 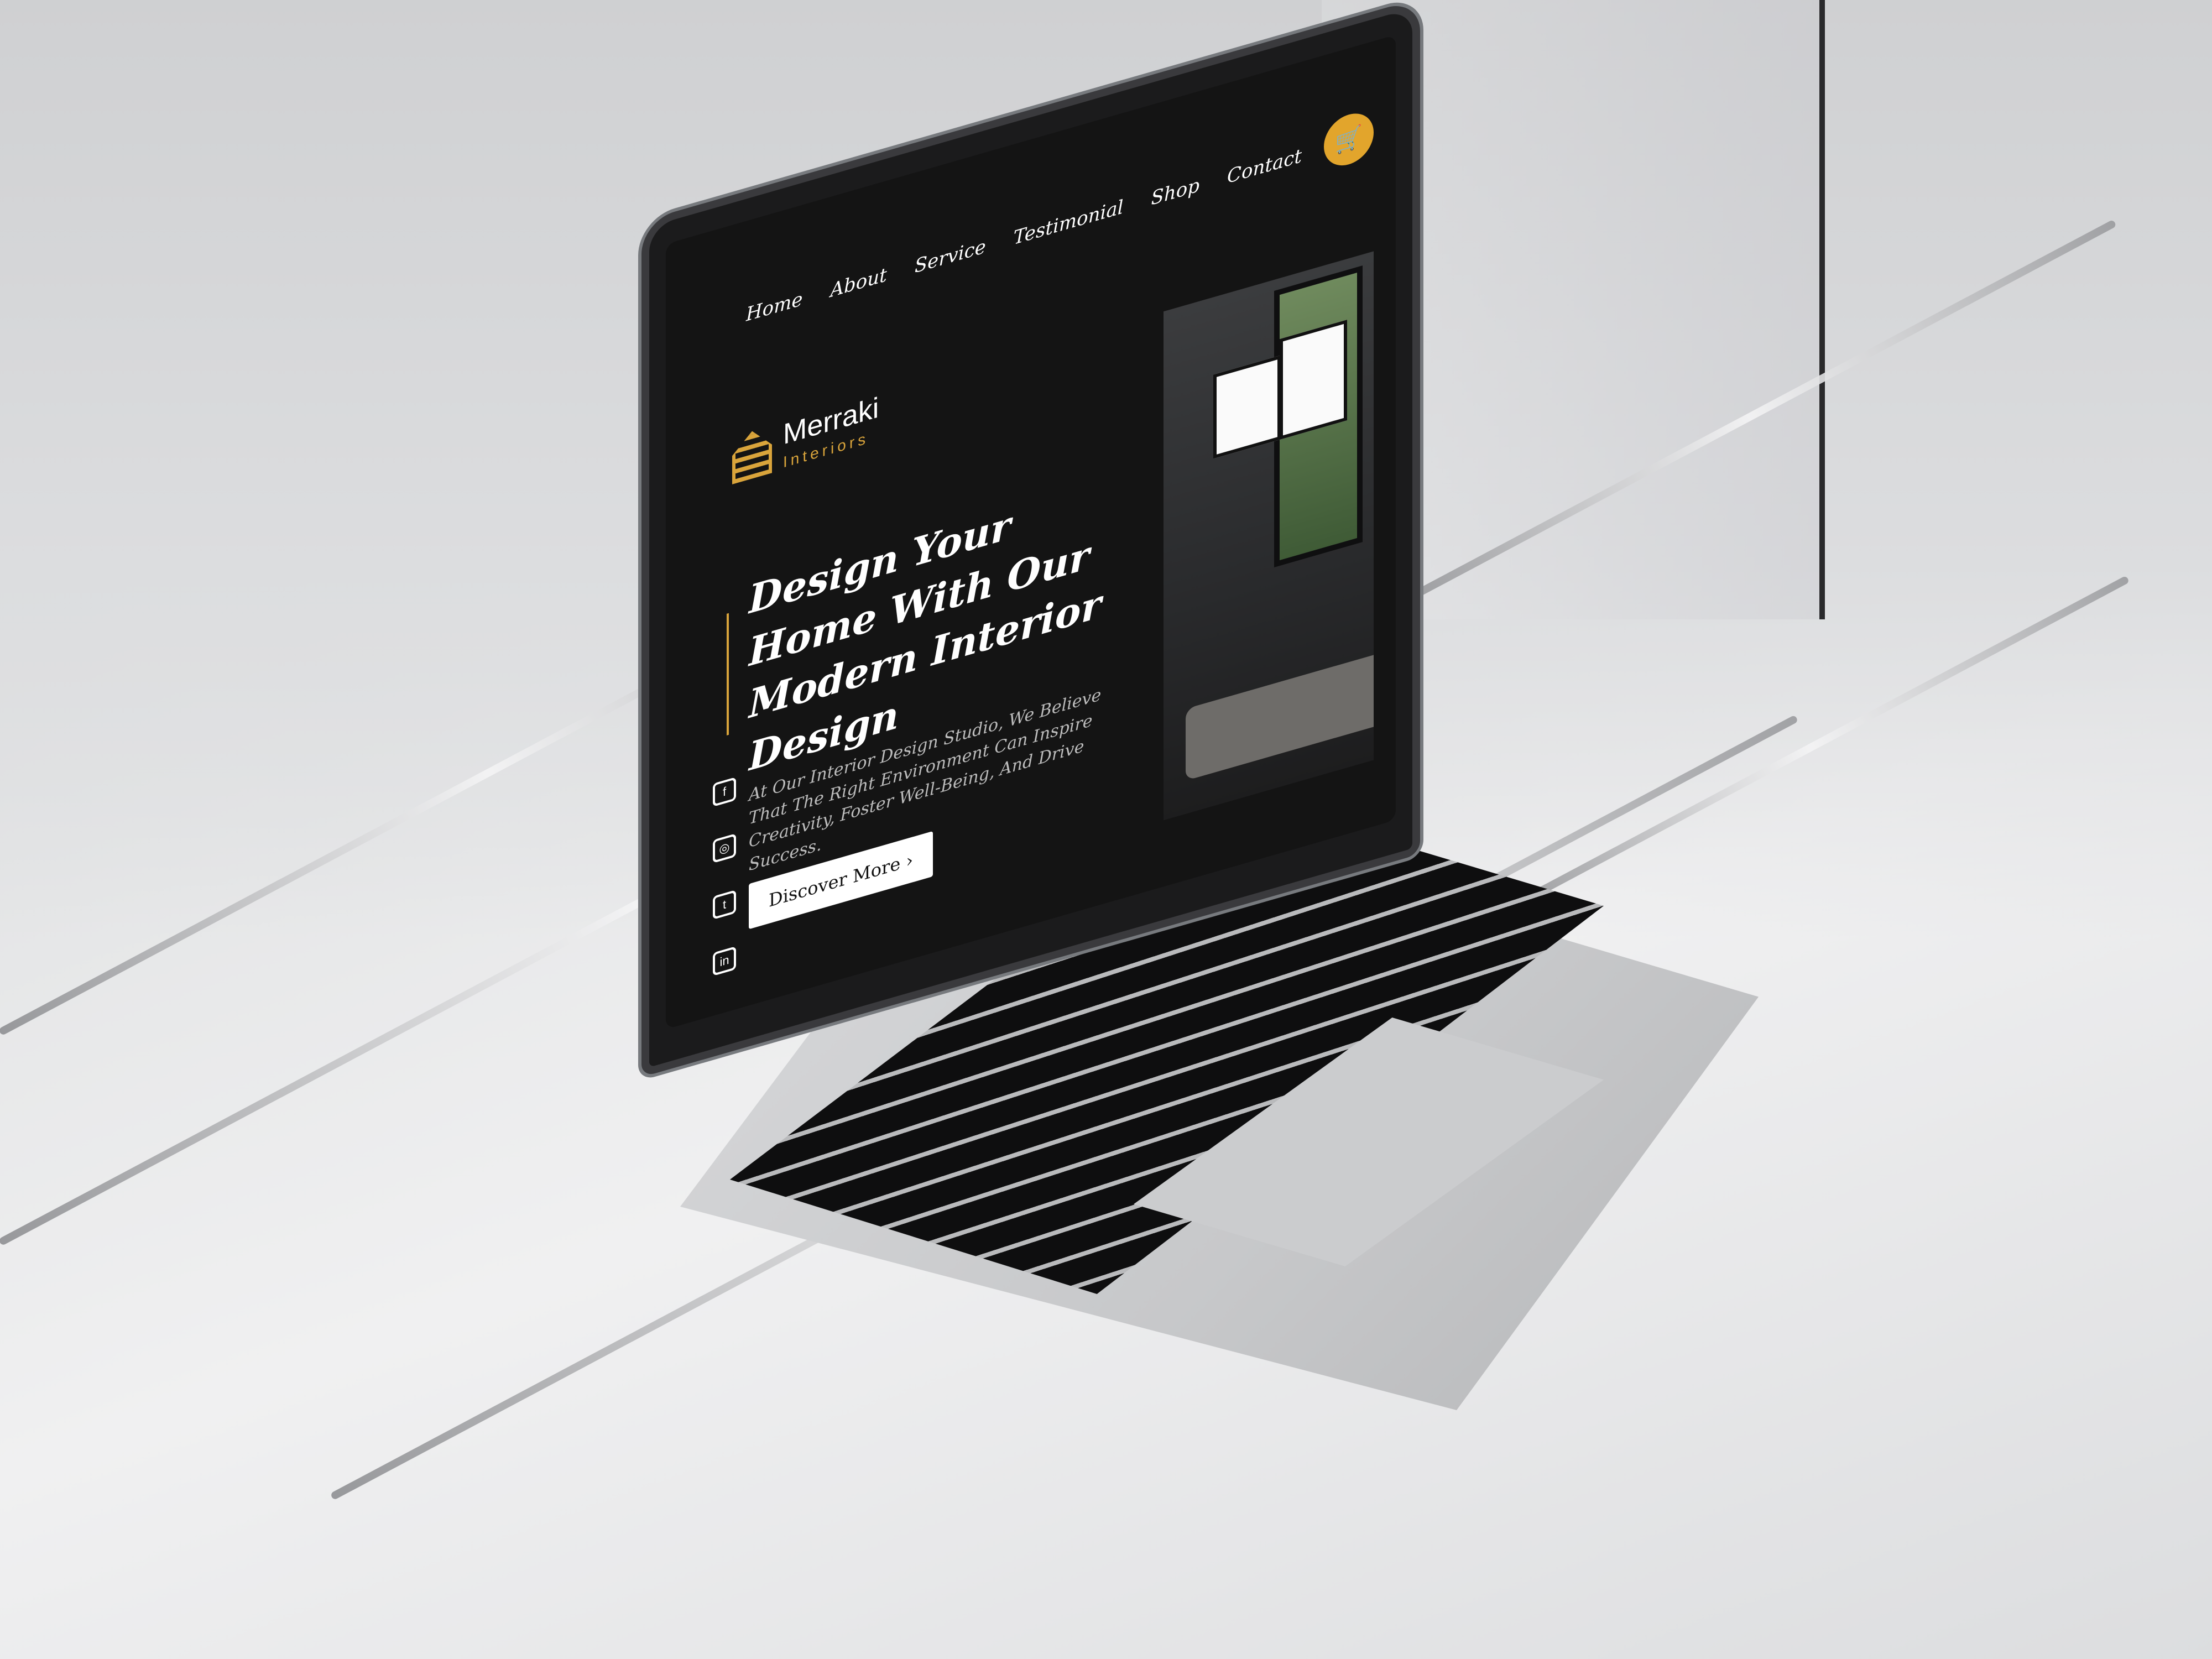 What do you see at coordinates (725, 905) in the screenshot?
I see `twitter-icon: t` at bounding box center [725, 905].